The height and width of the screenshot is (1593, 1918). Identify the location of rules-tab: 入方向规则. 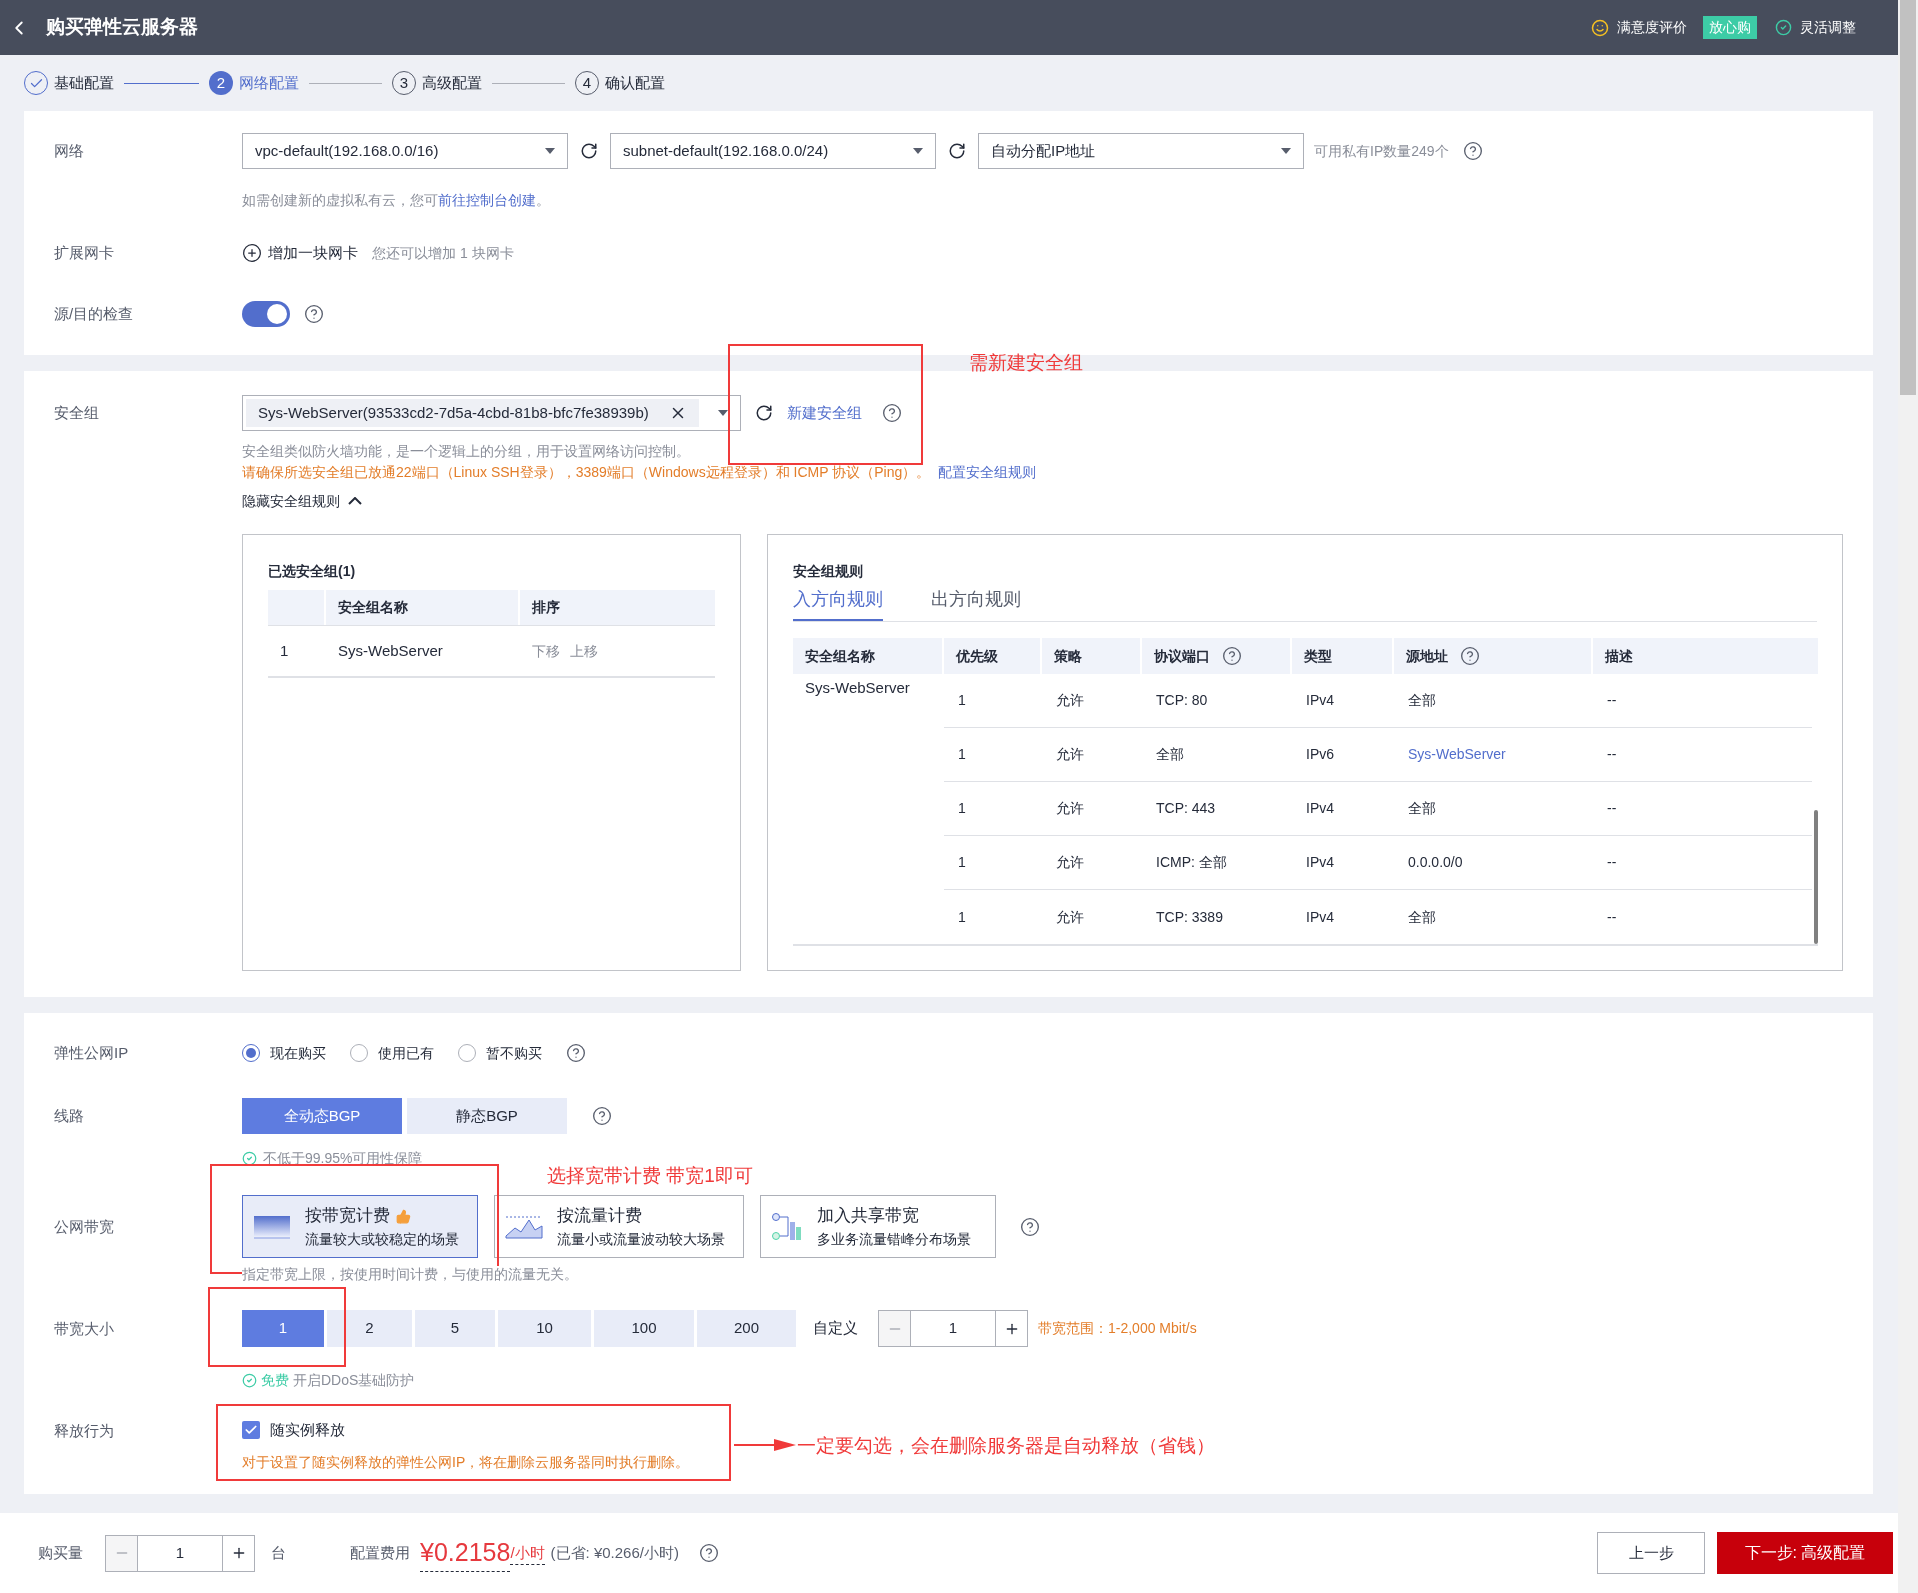
(838, 603).